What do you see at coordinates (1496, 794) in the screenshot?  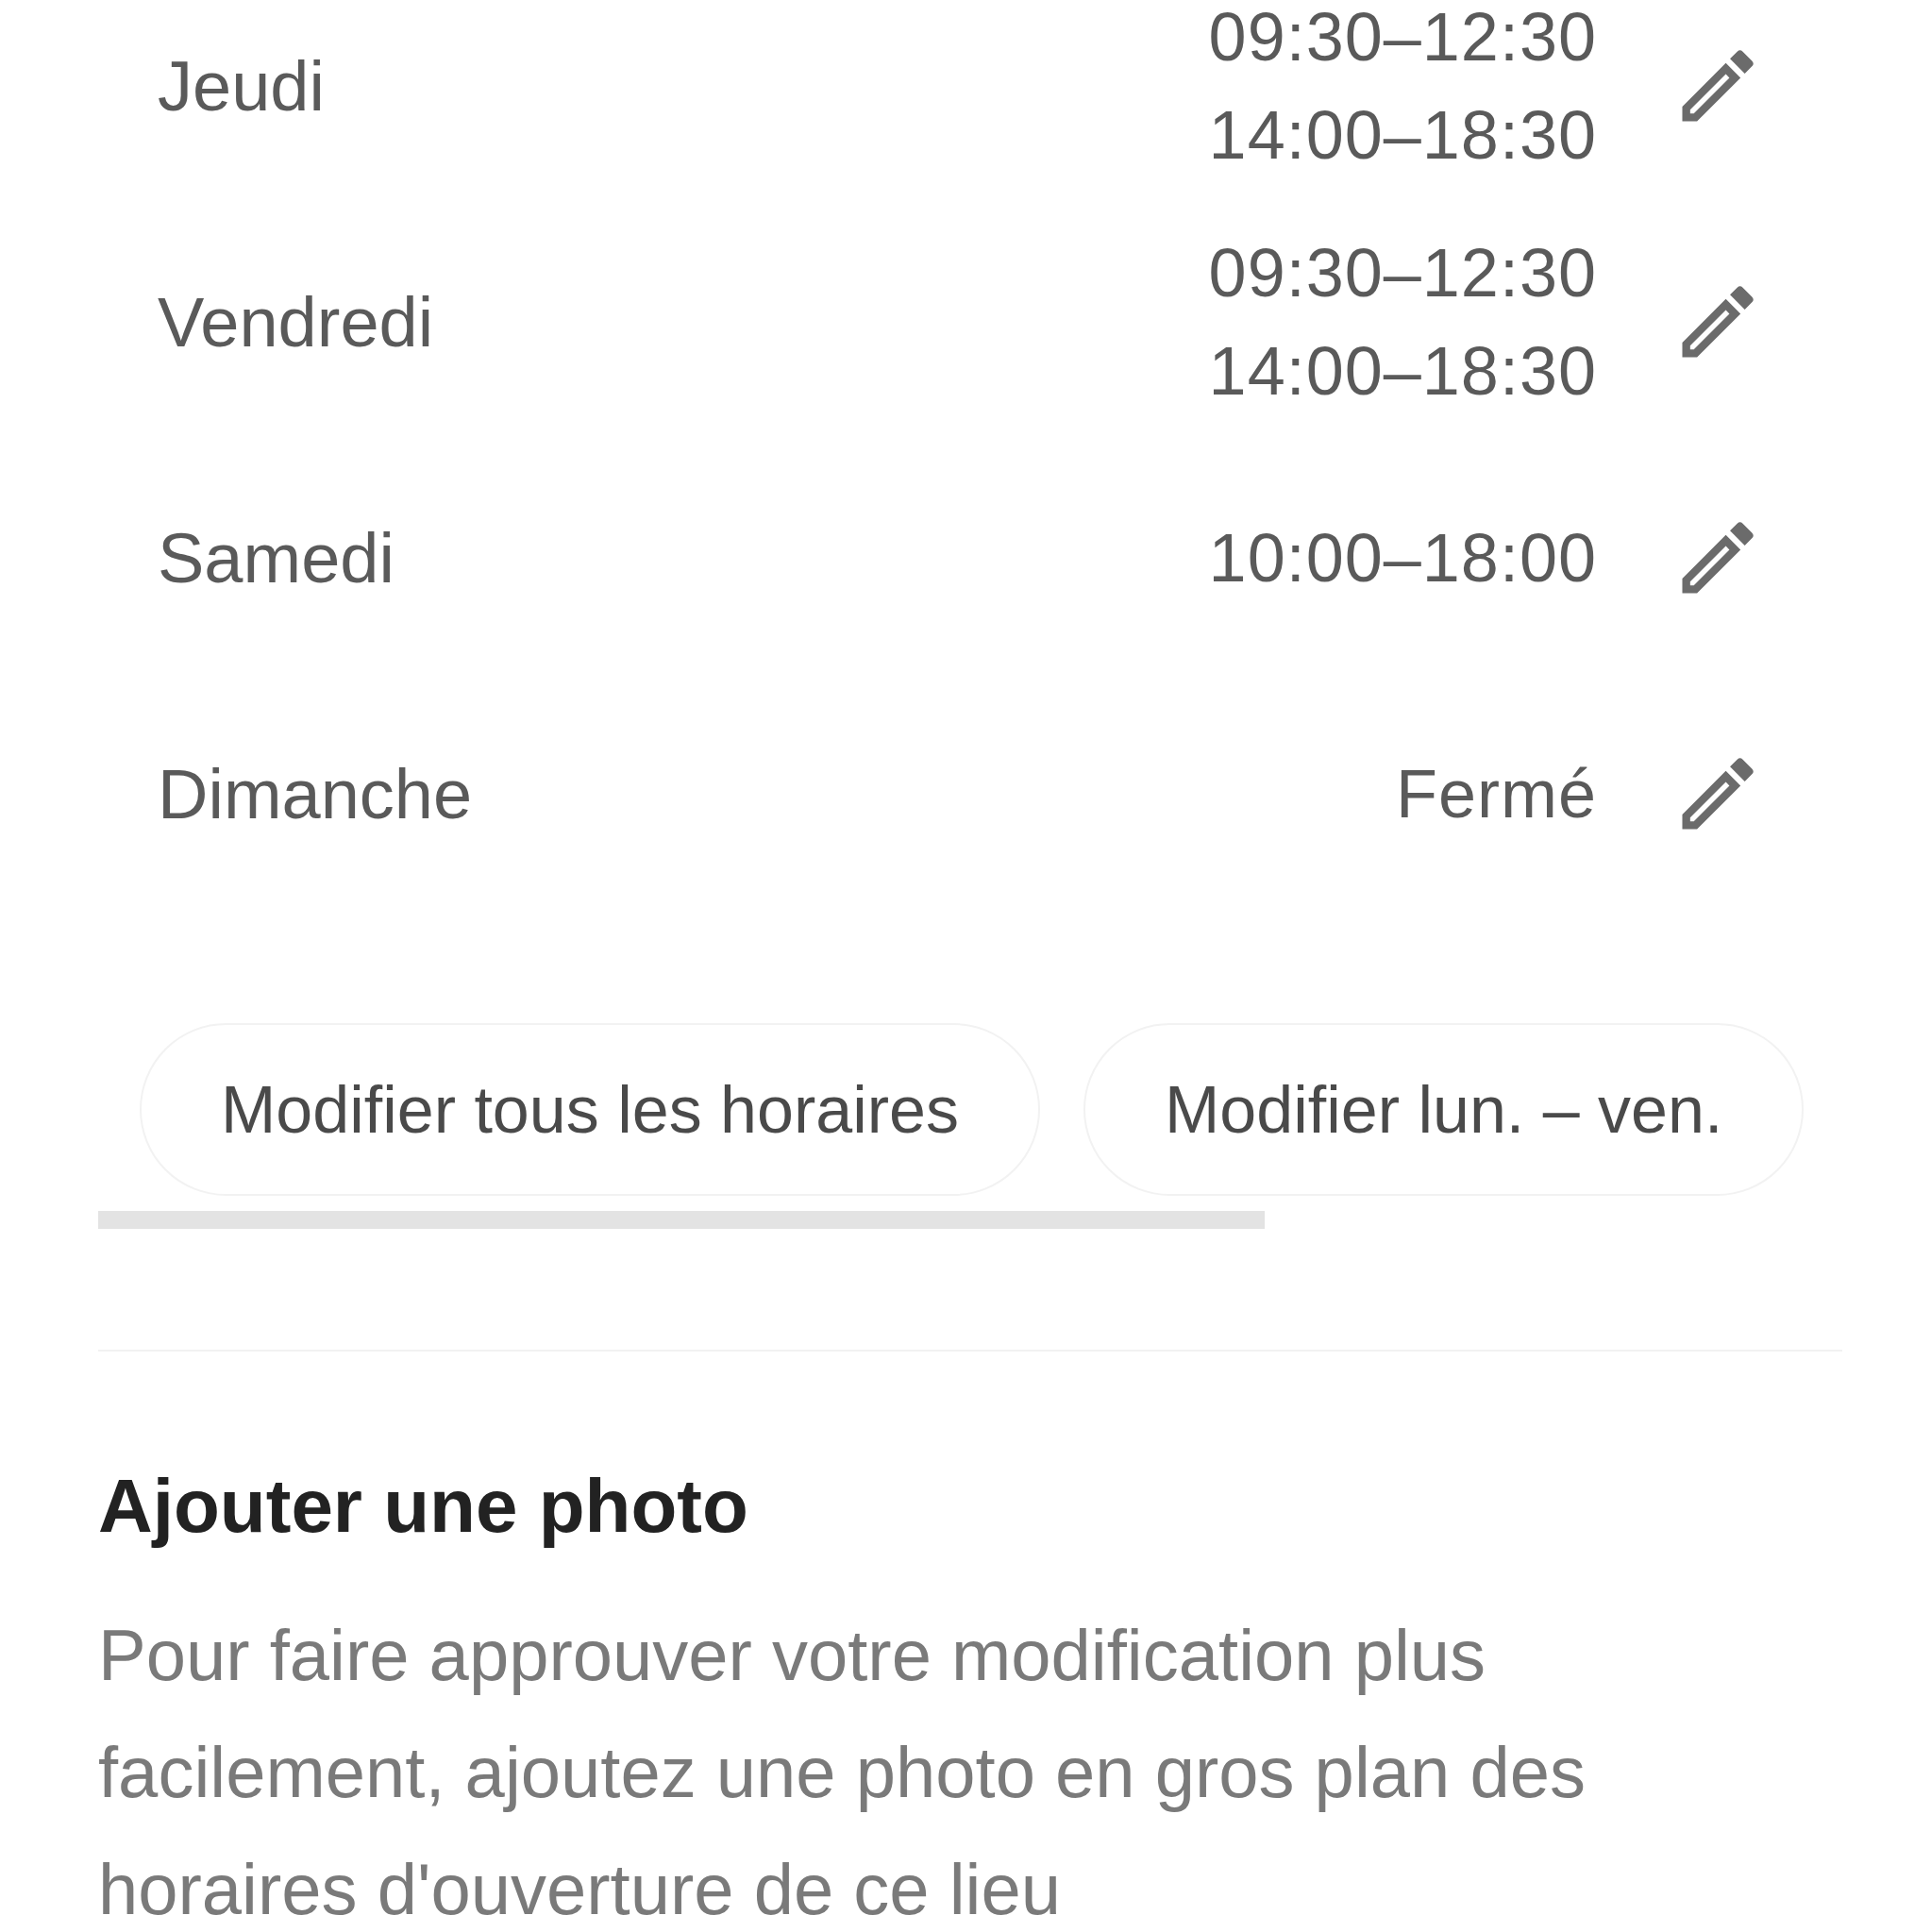 I see `hours-text: Fermé` at bounding box center [1496, 794].